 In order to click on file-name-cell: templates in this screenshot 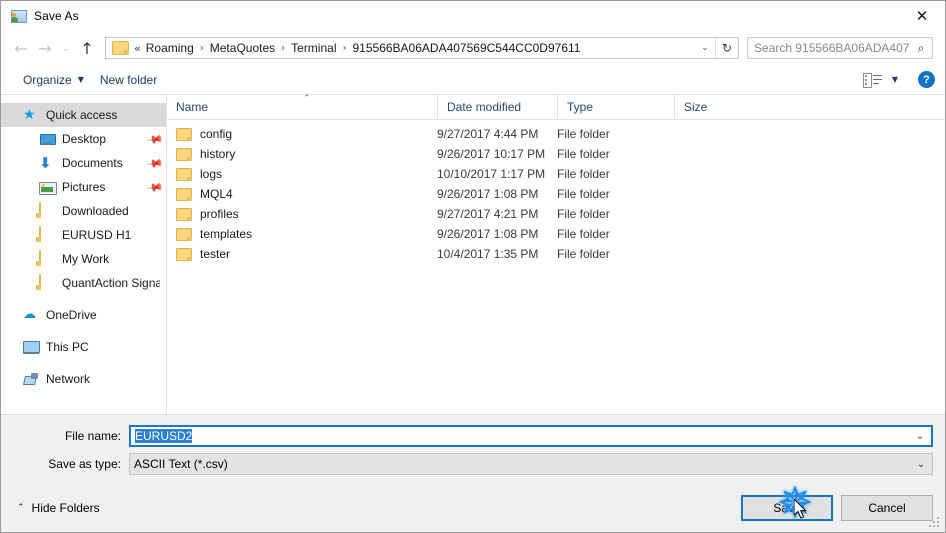, I will do `click(302, 234)`.